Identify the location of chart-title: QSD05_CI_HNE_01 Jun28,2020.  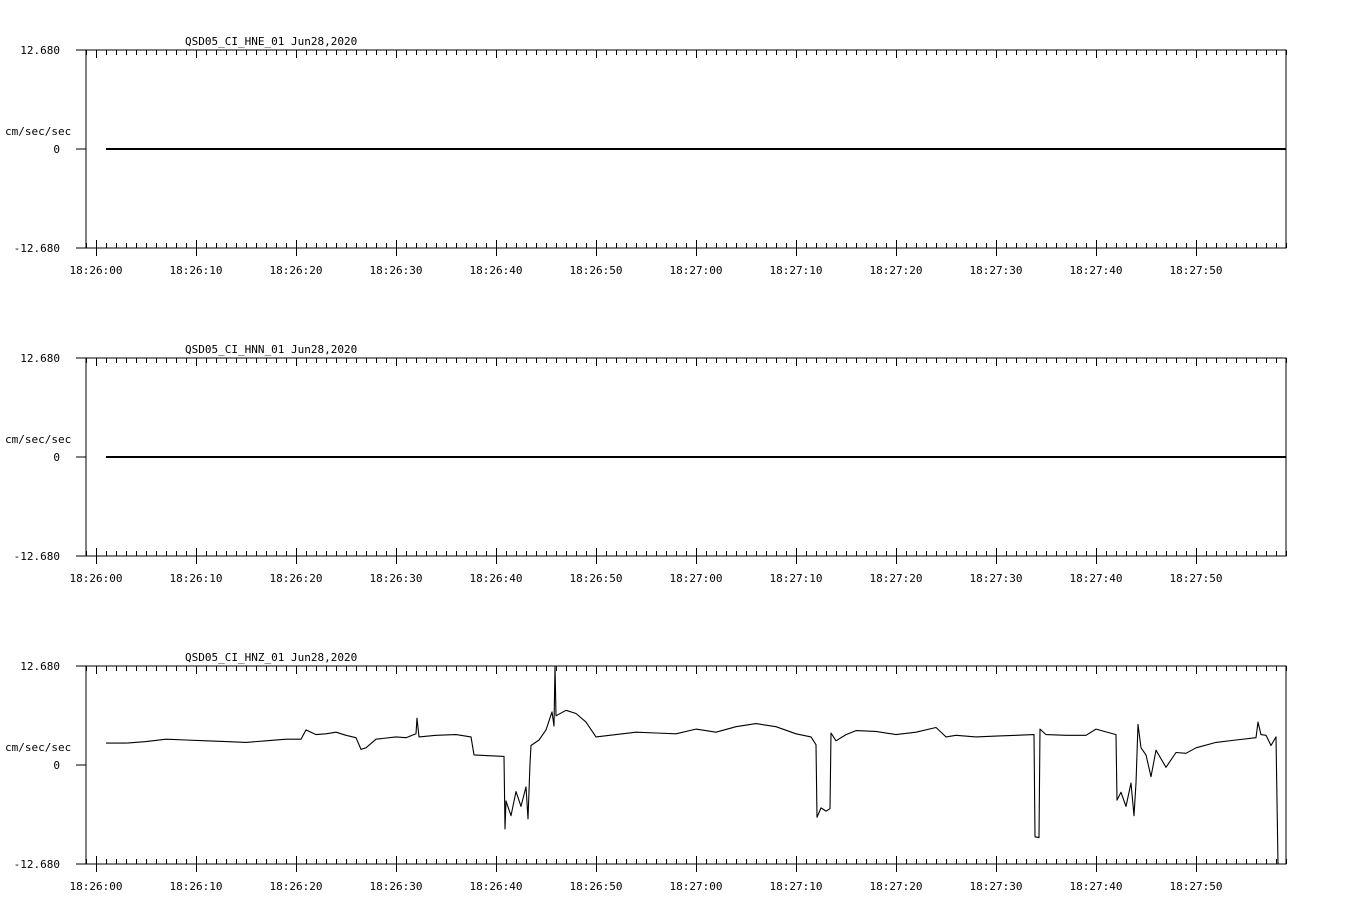
(271, 41).